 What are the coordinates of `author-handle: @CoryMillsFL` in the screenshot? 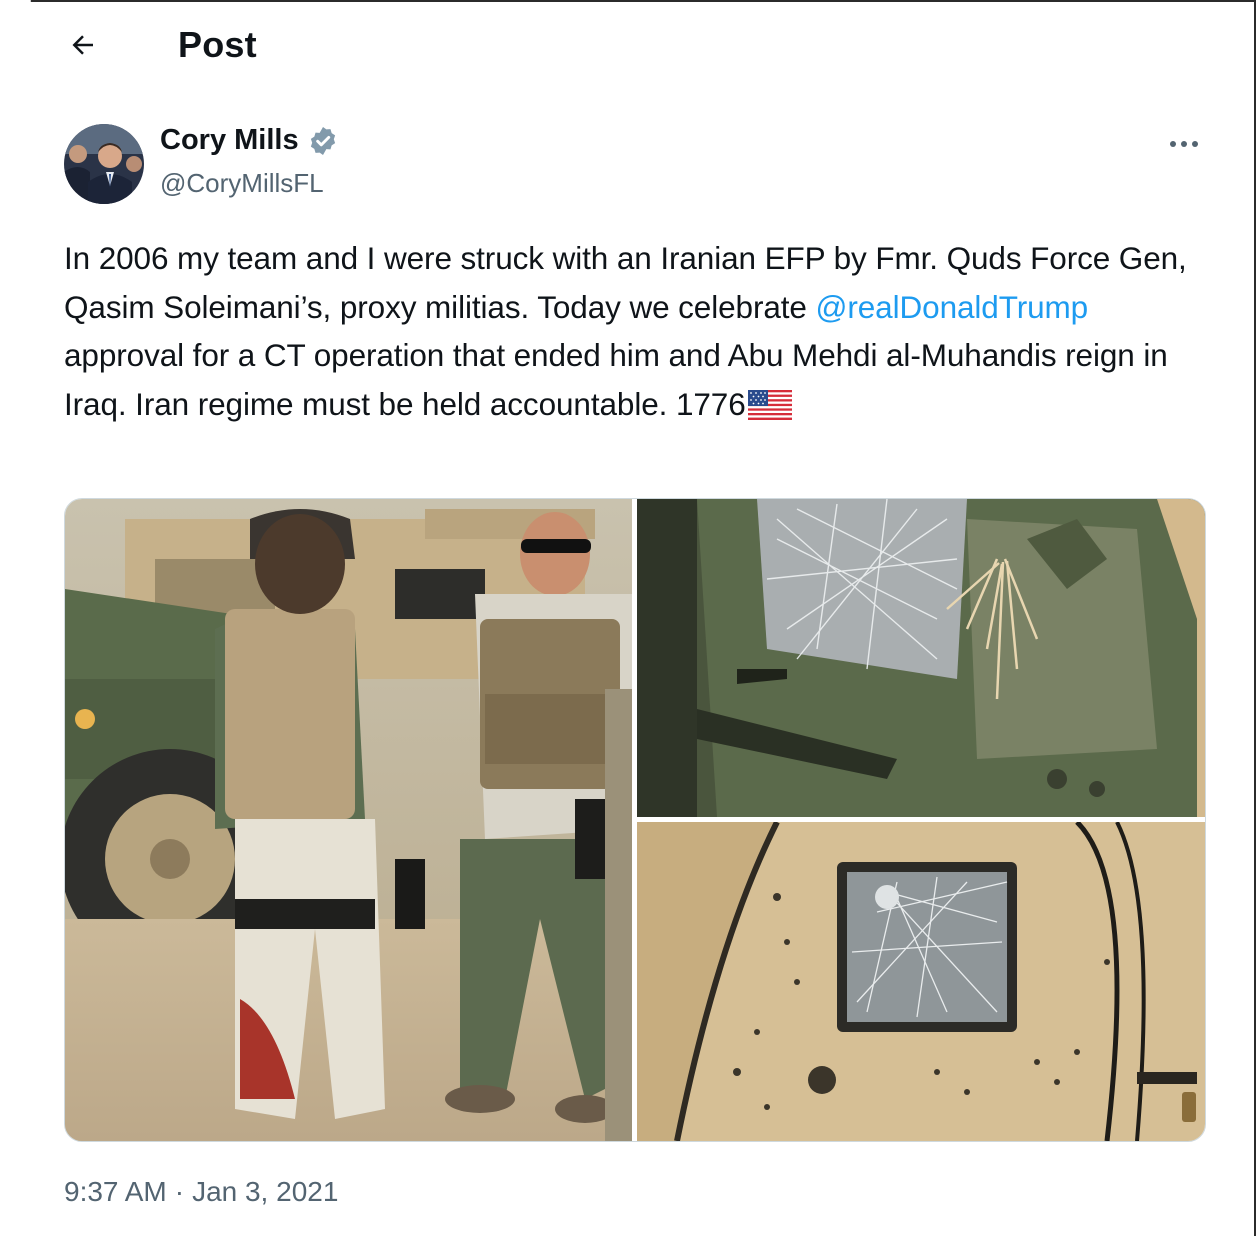 It's located at (242, 183).